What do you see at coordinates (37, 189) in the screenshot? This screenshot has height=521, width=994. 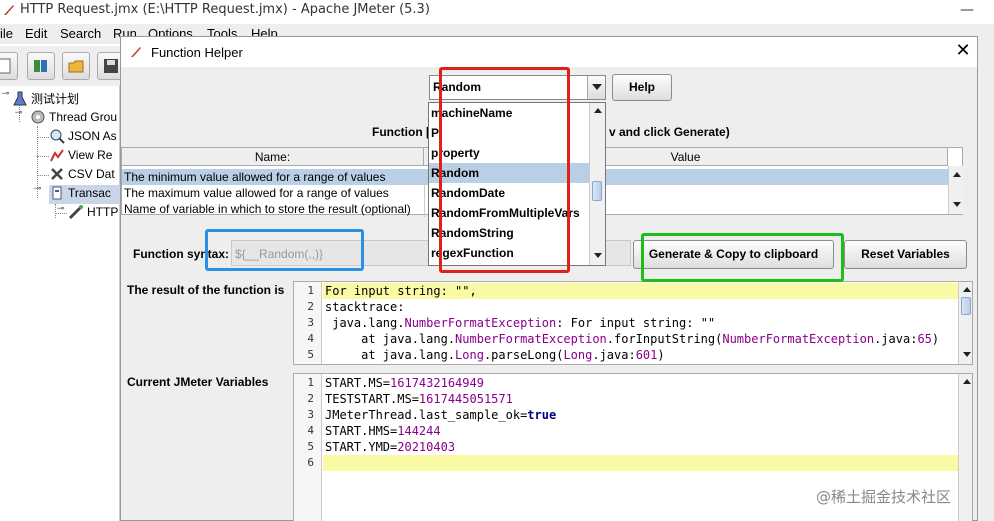 I see `tree-toggle-transaction: ⊸` at bounding box center [37, 189].